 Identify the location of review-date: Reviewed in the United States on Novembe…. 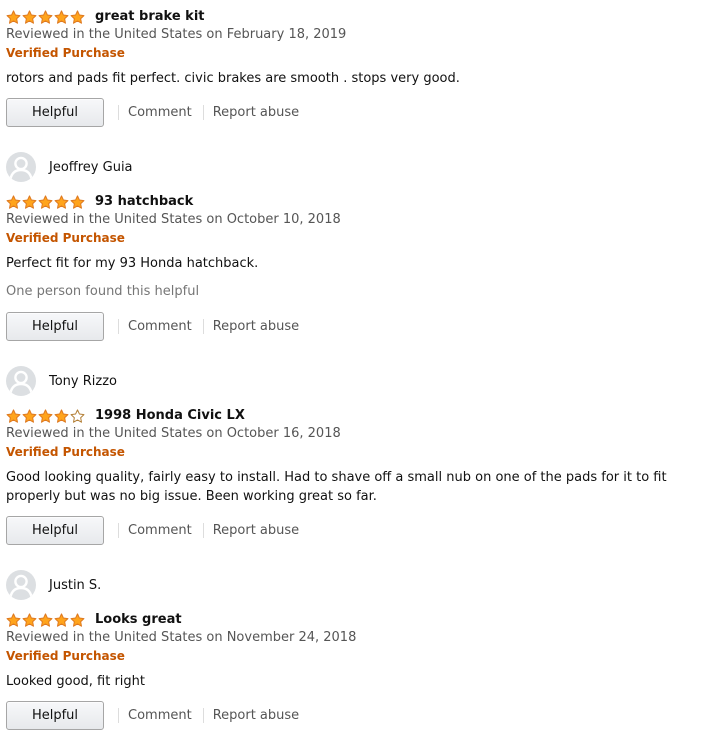
(181, 637).